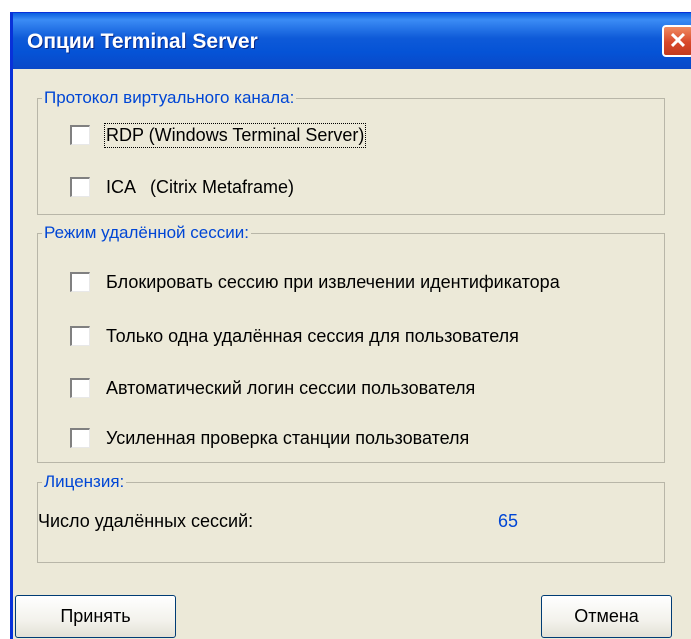  Describe the element at coordinates (235, 135) in the screenshot. I see `rdp-label: RDP (Windows Terminal Server)` at that location.